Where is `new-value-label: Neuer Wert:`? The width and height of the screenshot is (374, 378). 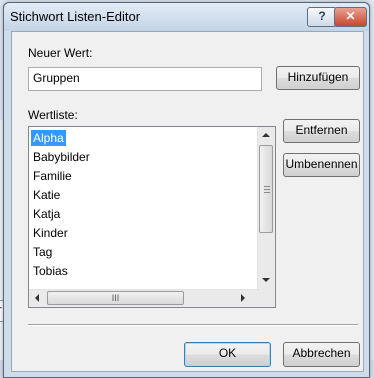 new-value-label: Neuer Wert: is located at coordinates (60, 53).